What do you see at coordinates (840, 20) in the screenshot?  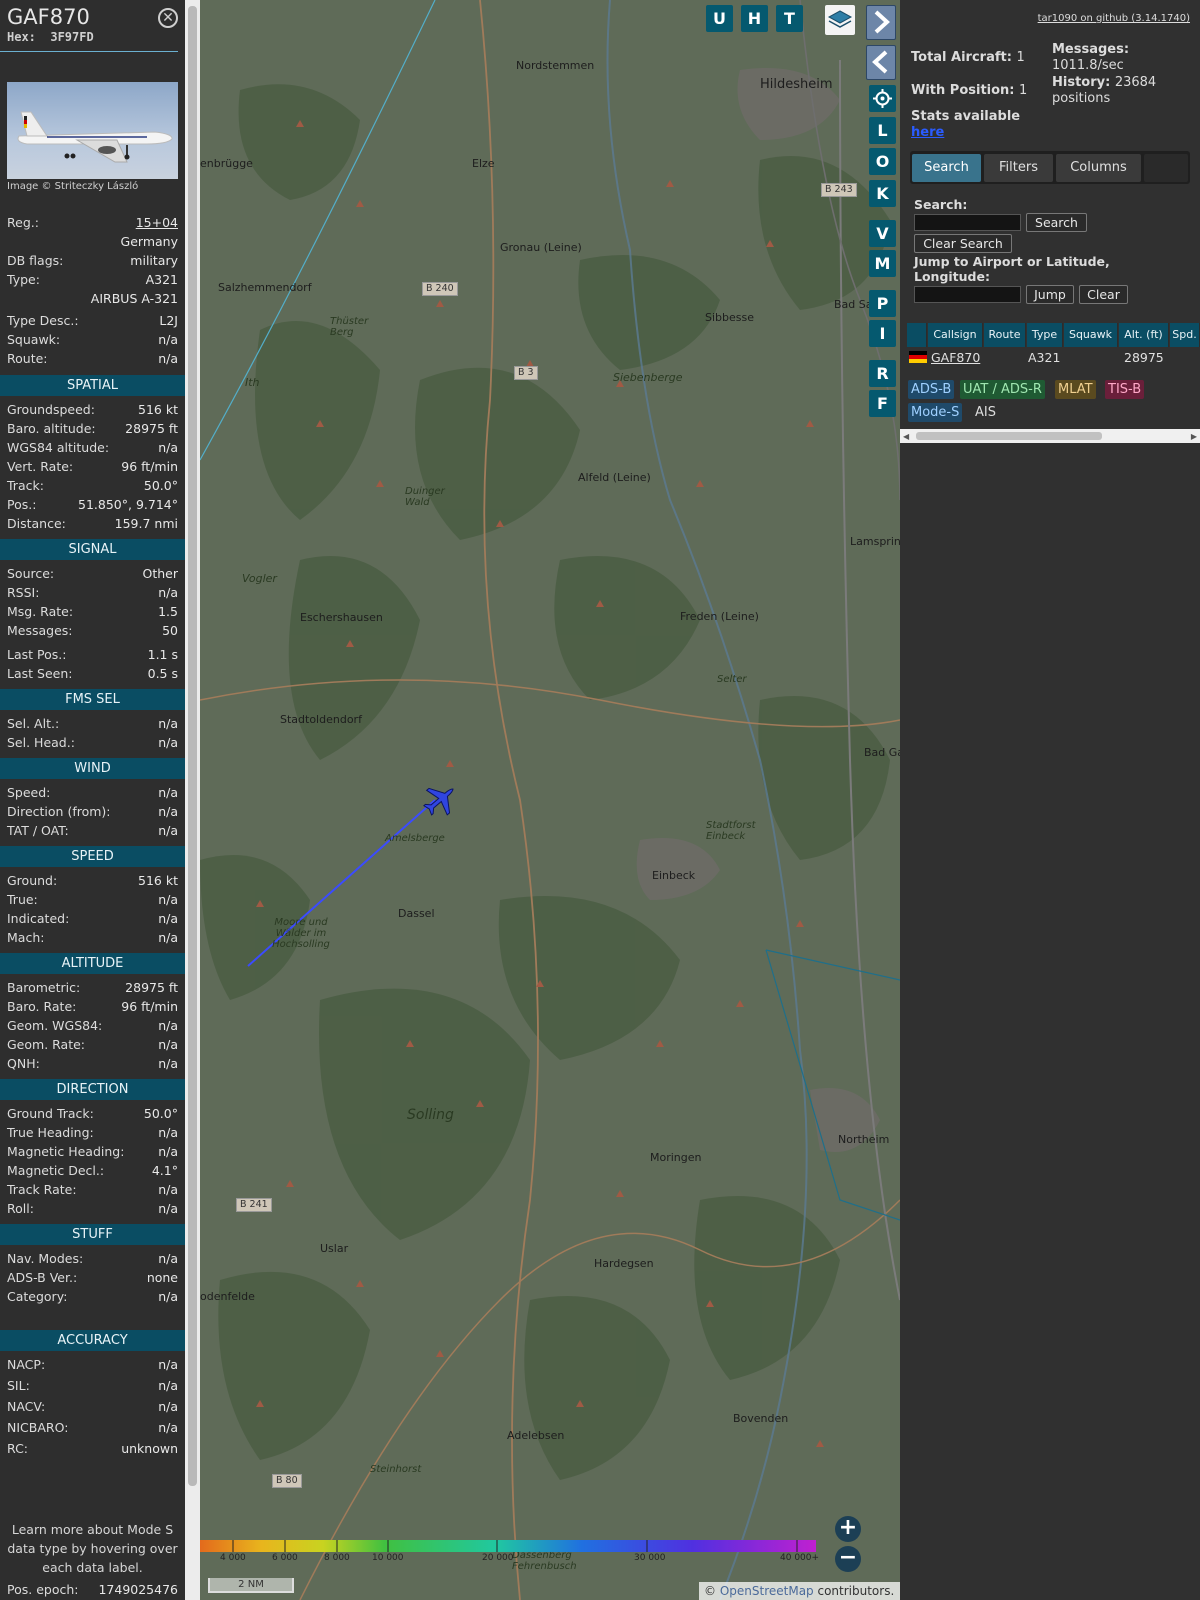 I see `layers-icon` at bounding box center [840, 20].